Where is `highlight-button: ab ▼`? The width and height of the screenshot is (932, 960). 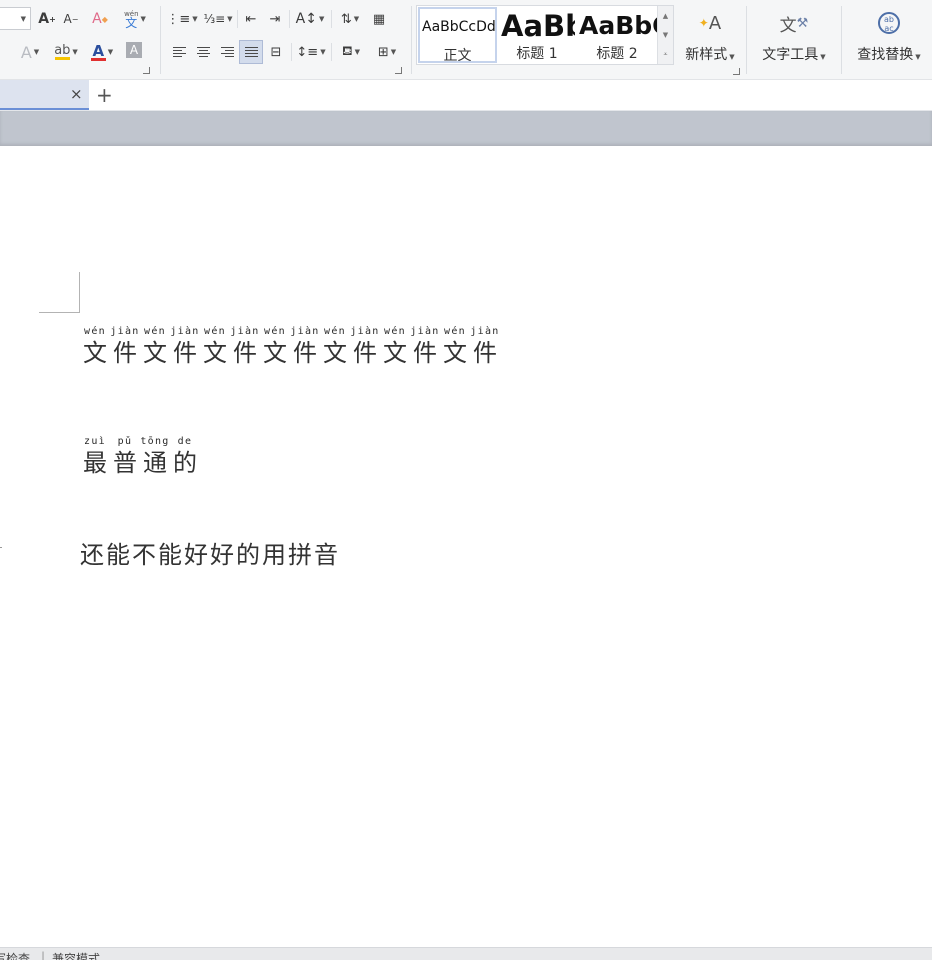
highlight-button: ab ▼ is located at coordinates (66, 52).